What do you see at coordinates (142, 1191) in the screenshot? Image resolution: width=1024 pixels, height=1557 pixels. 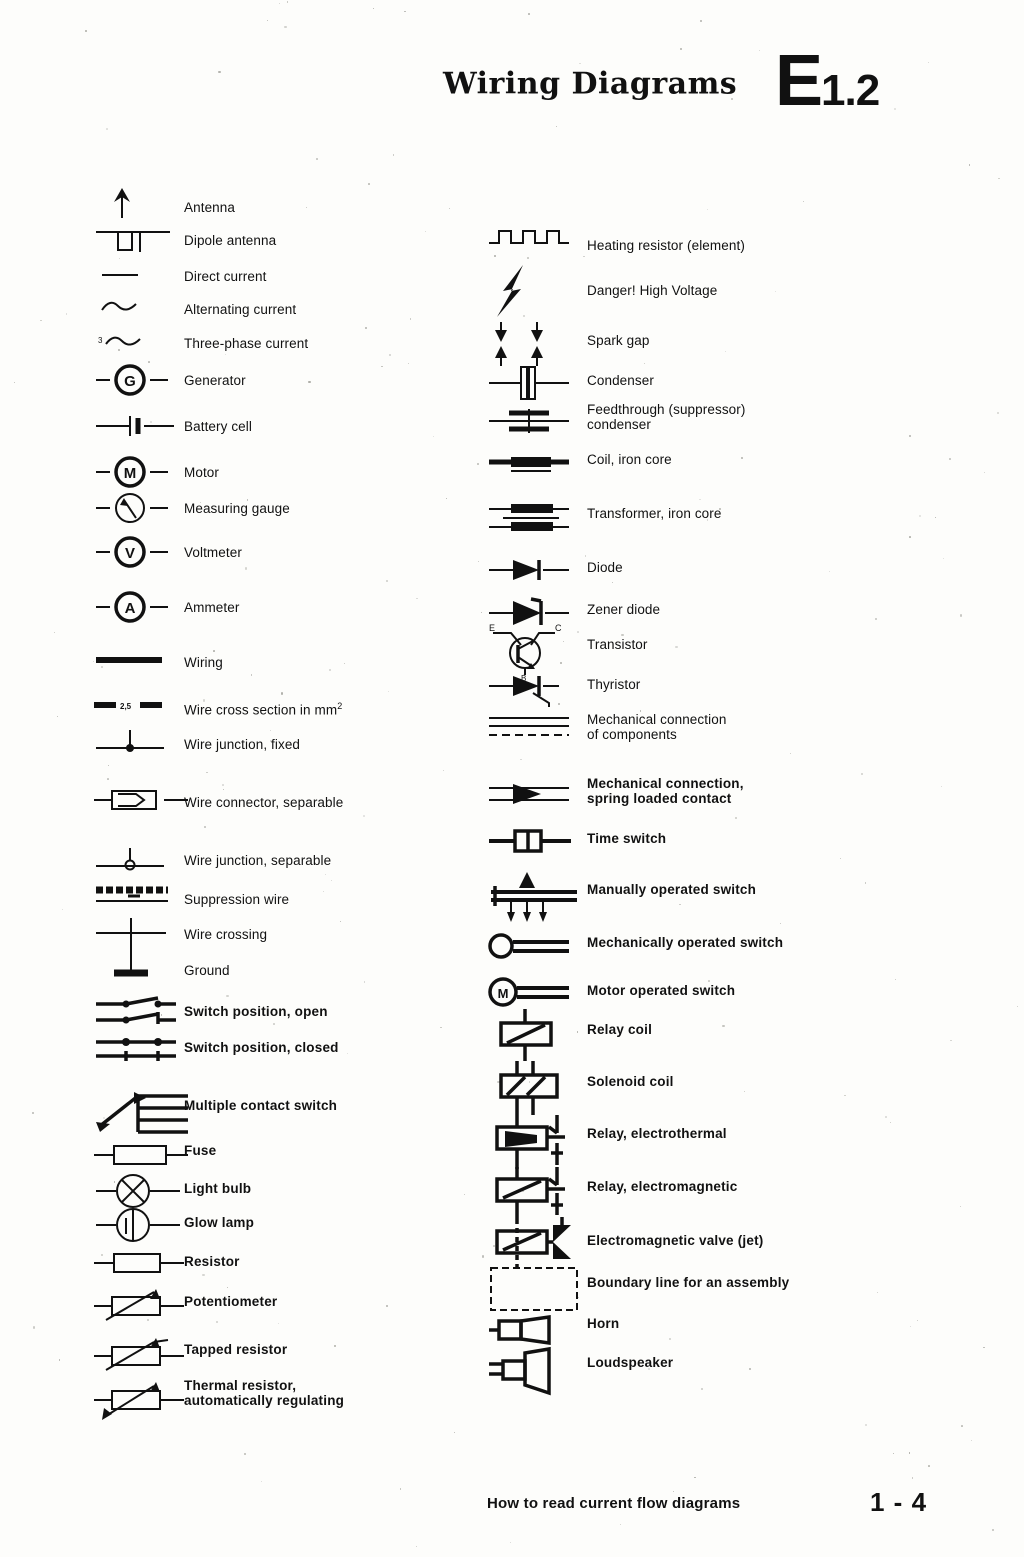 I see `light-bulb-icon` at bounding box center [142, 1191].